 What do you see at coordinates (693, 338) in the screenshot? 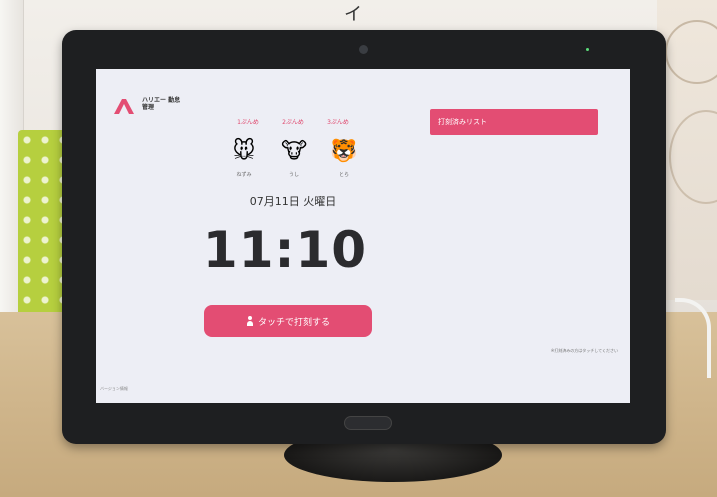
I see `white-cable` at bounding box center [693, 338].